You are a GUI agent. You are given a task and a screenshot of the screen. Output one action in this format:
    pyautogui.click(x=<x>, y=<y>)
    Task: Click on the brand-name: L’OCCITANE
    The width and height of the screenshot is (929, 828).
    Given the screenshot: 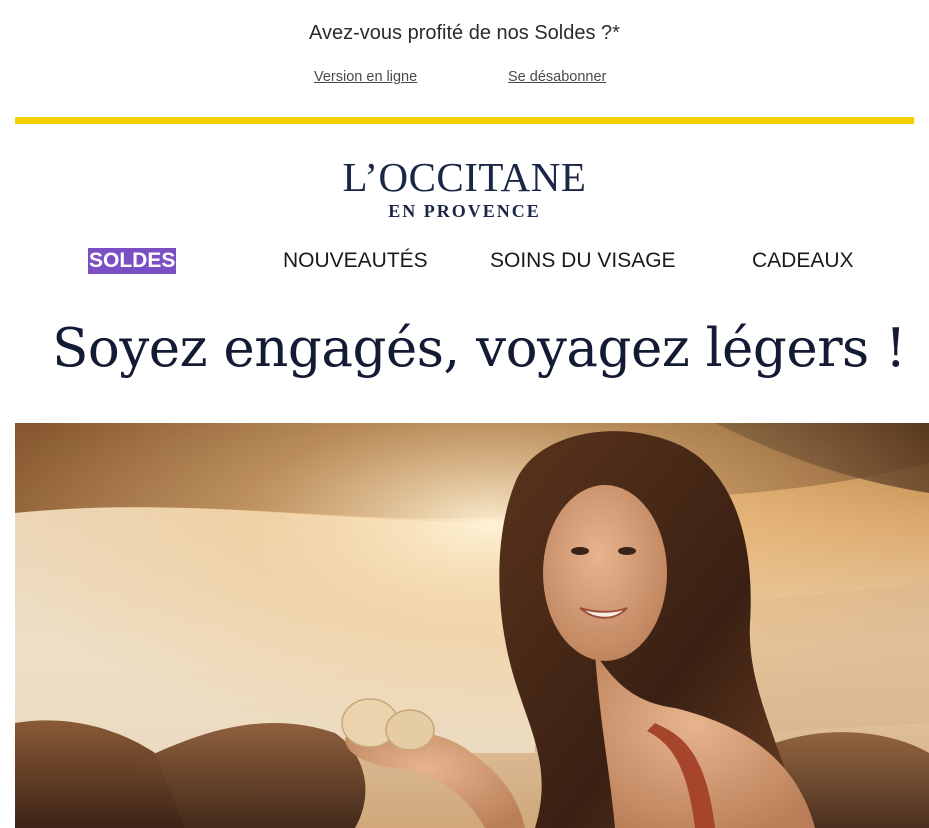 What is the action you would take?
    pyautogui.click(x=464, y=177)
    